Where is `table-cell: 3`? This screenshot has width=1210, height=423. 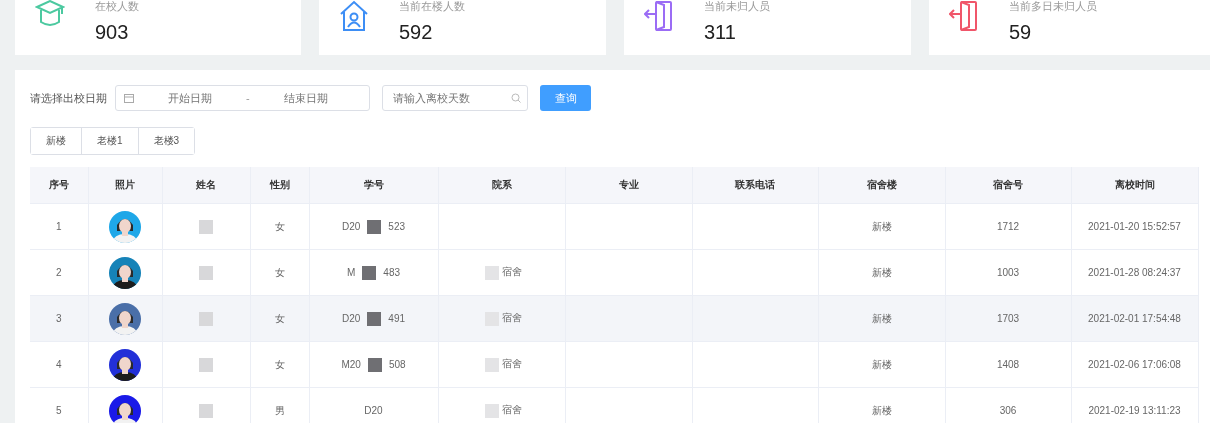 table-cell: 3 is located at coordinates (59, 318).